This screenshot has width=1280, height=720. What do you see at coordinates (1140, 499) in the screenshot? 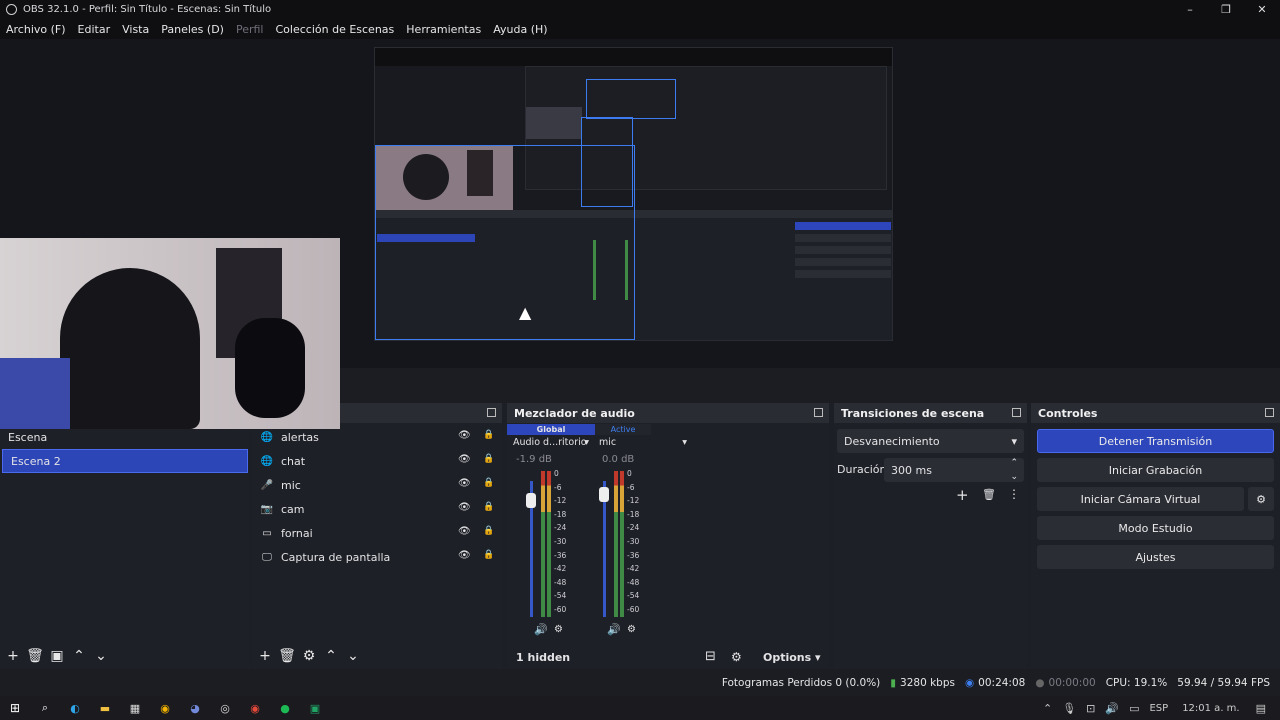
I see `start-virtual-camera-button: Iniciar Cámara Virtual` at bounding box center [1140, 499].